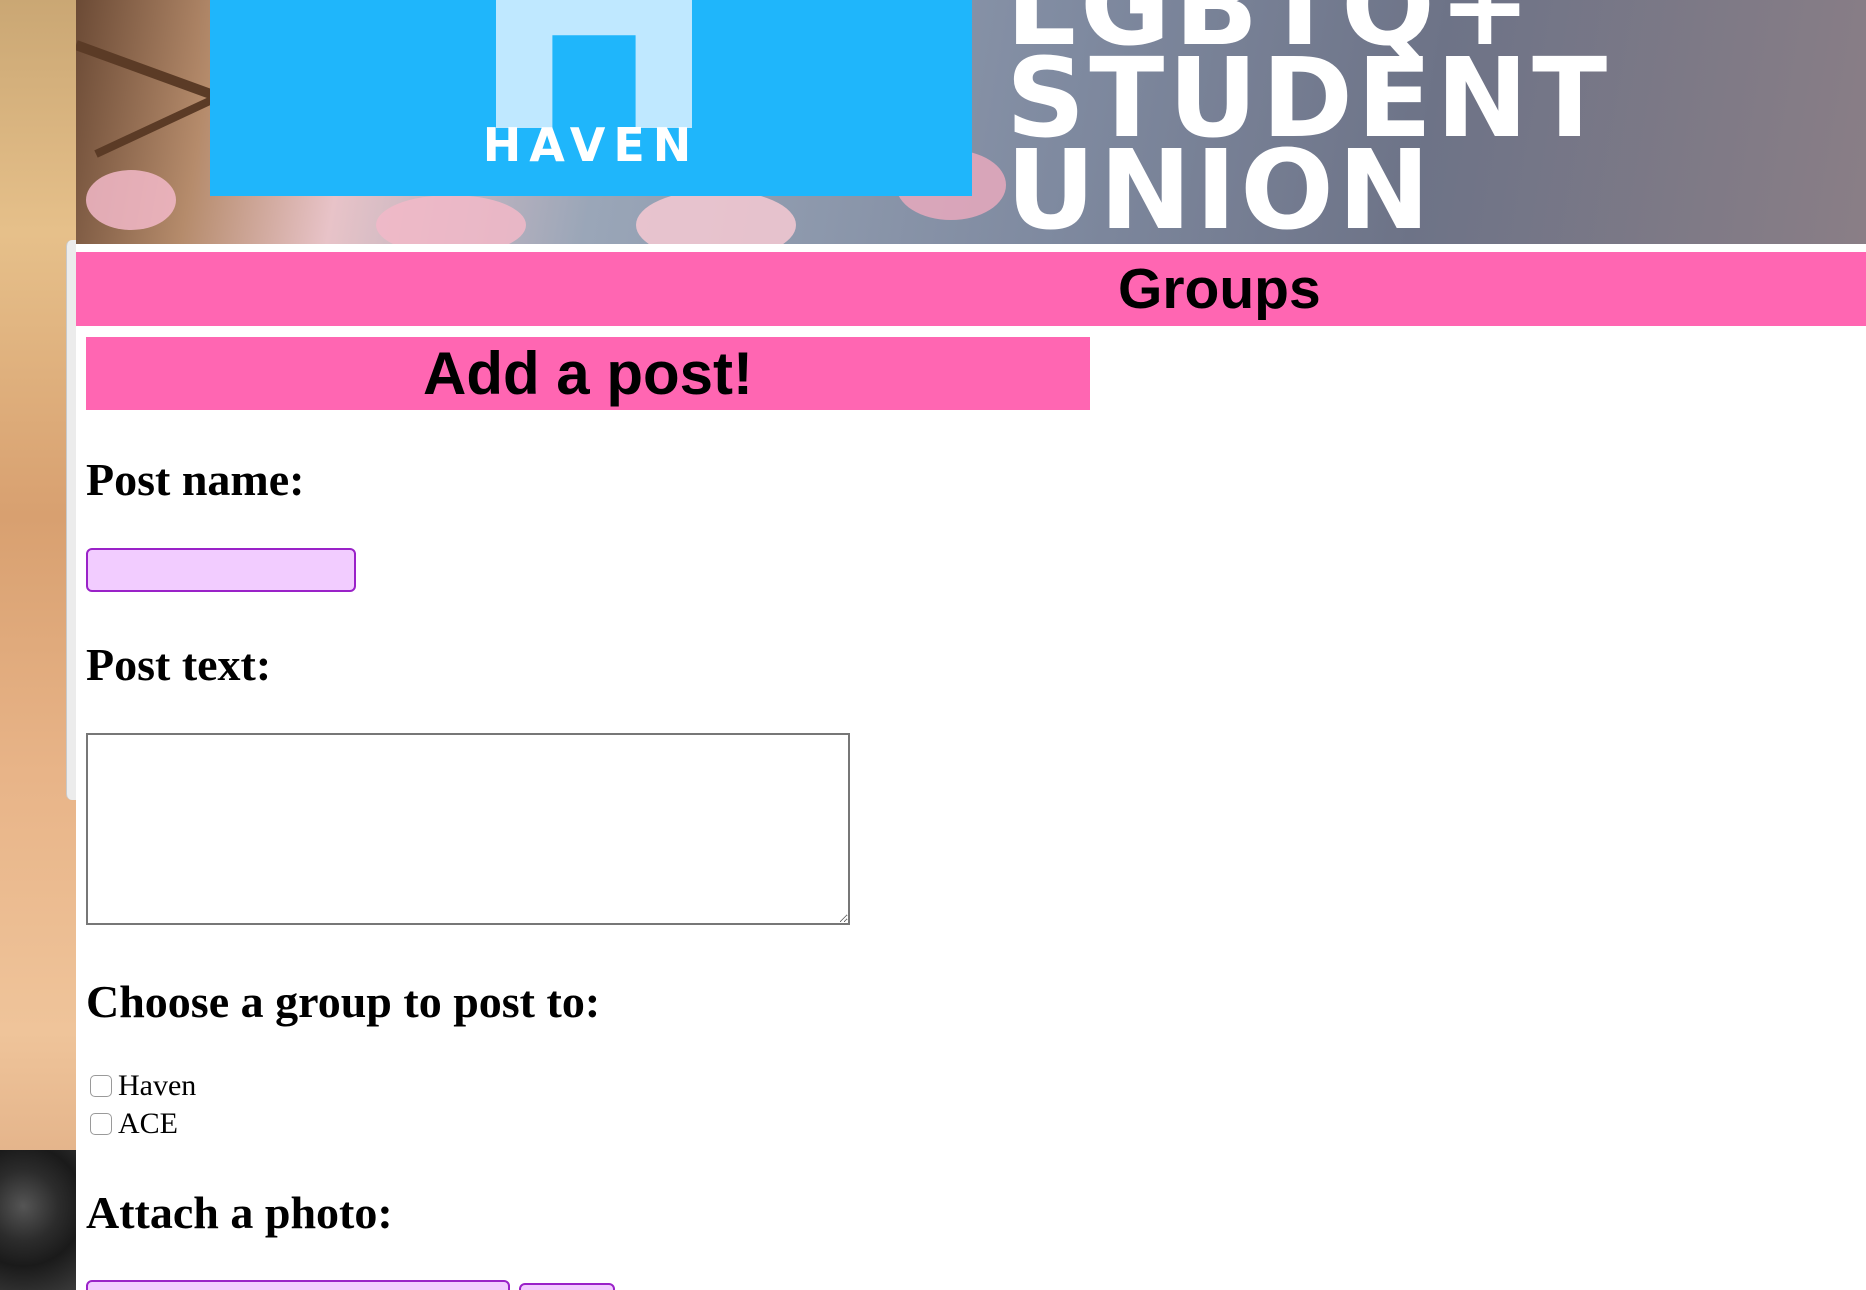 This screenshot has height=1290, width=1866. I want to click on ace-checkbox, so click(101, 1124).